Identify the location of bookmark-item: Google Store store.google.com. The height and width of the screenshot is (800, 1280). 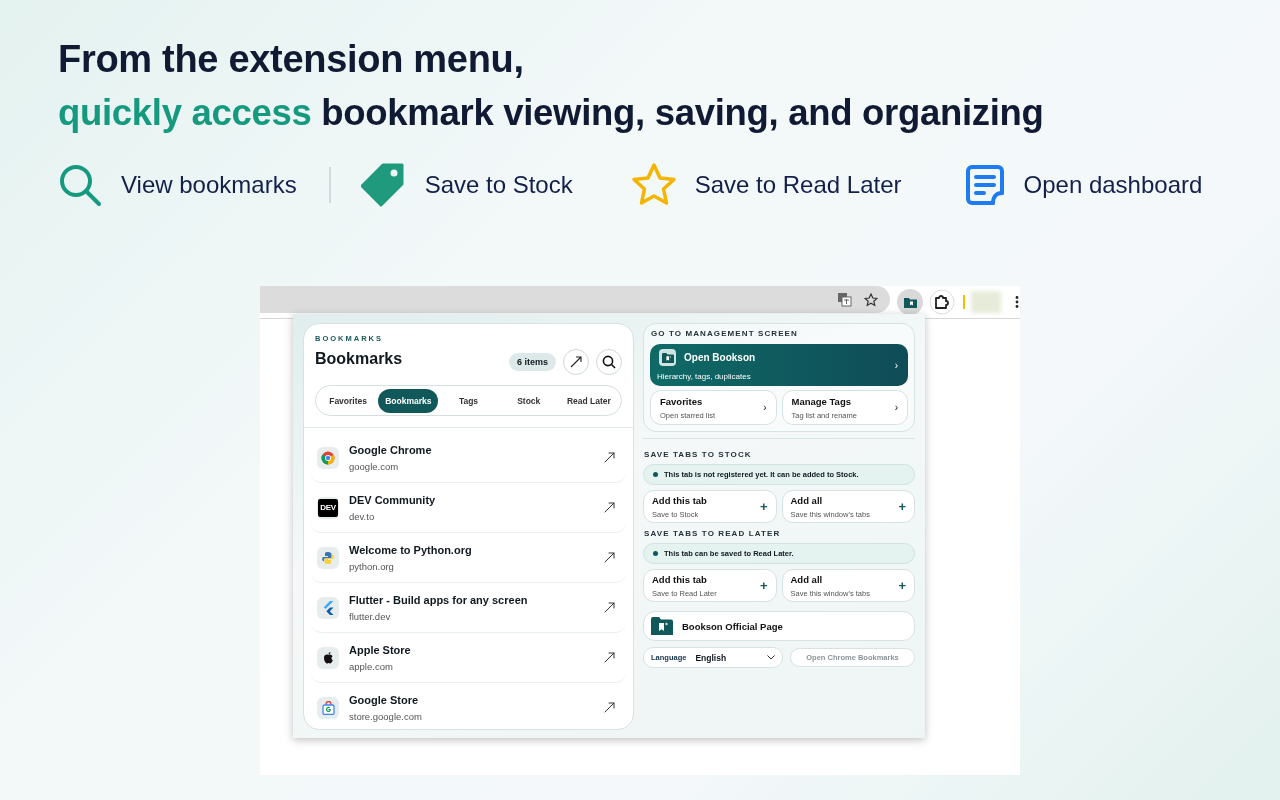
(468, 706).